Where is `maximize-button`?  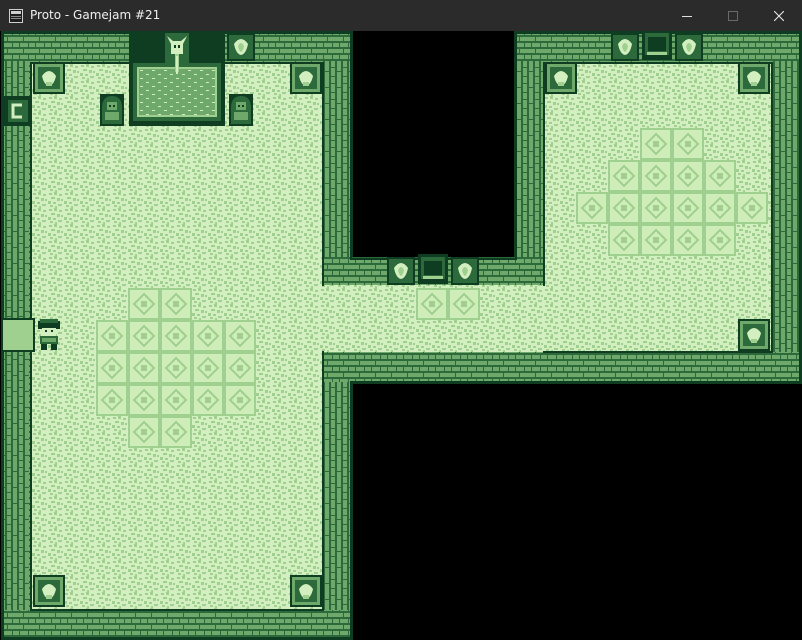
maximize-button is located at coordinates (733, 15).